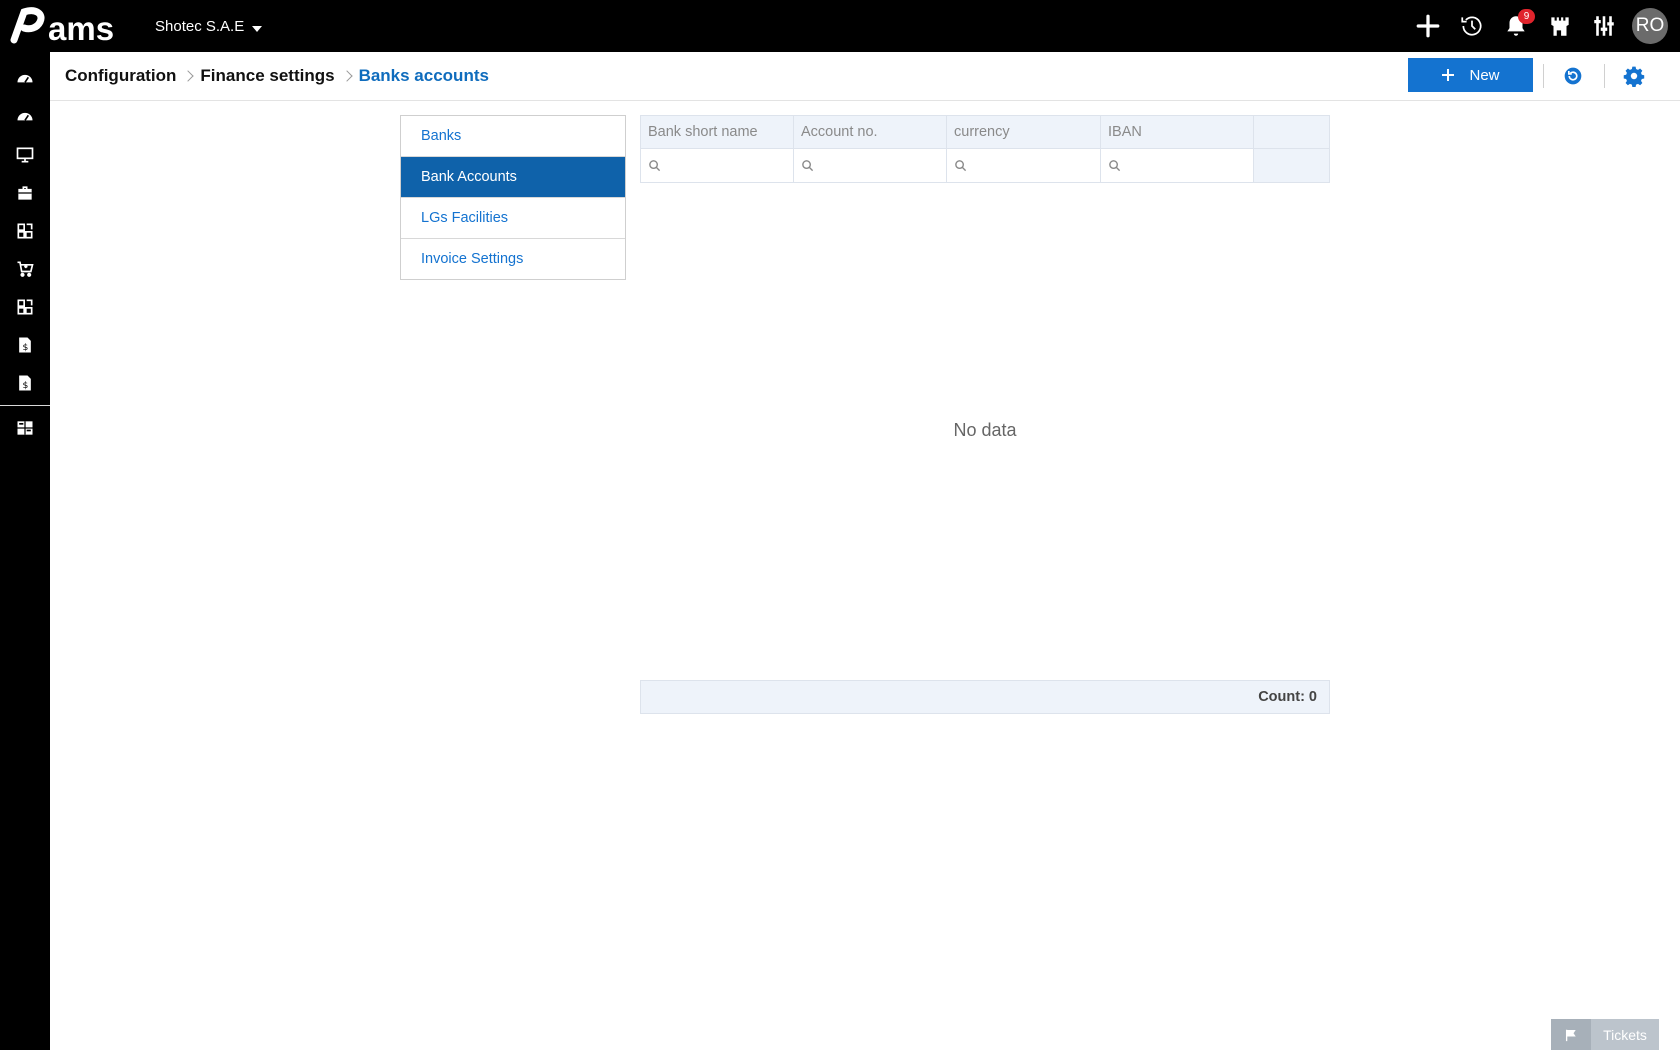 Image resolution: width=1680 pixels, height=1050 pixels. I want to click on grid-footer: Count: 0, so click(985, 697).